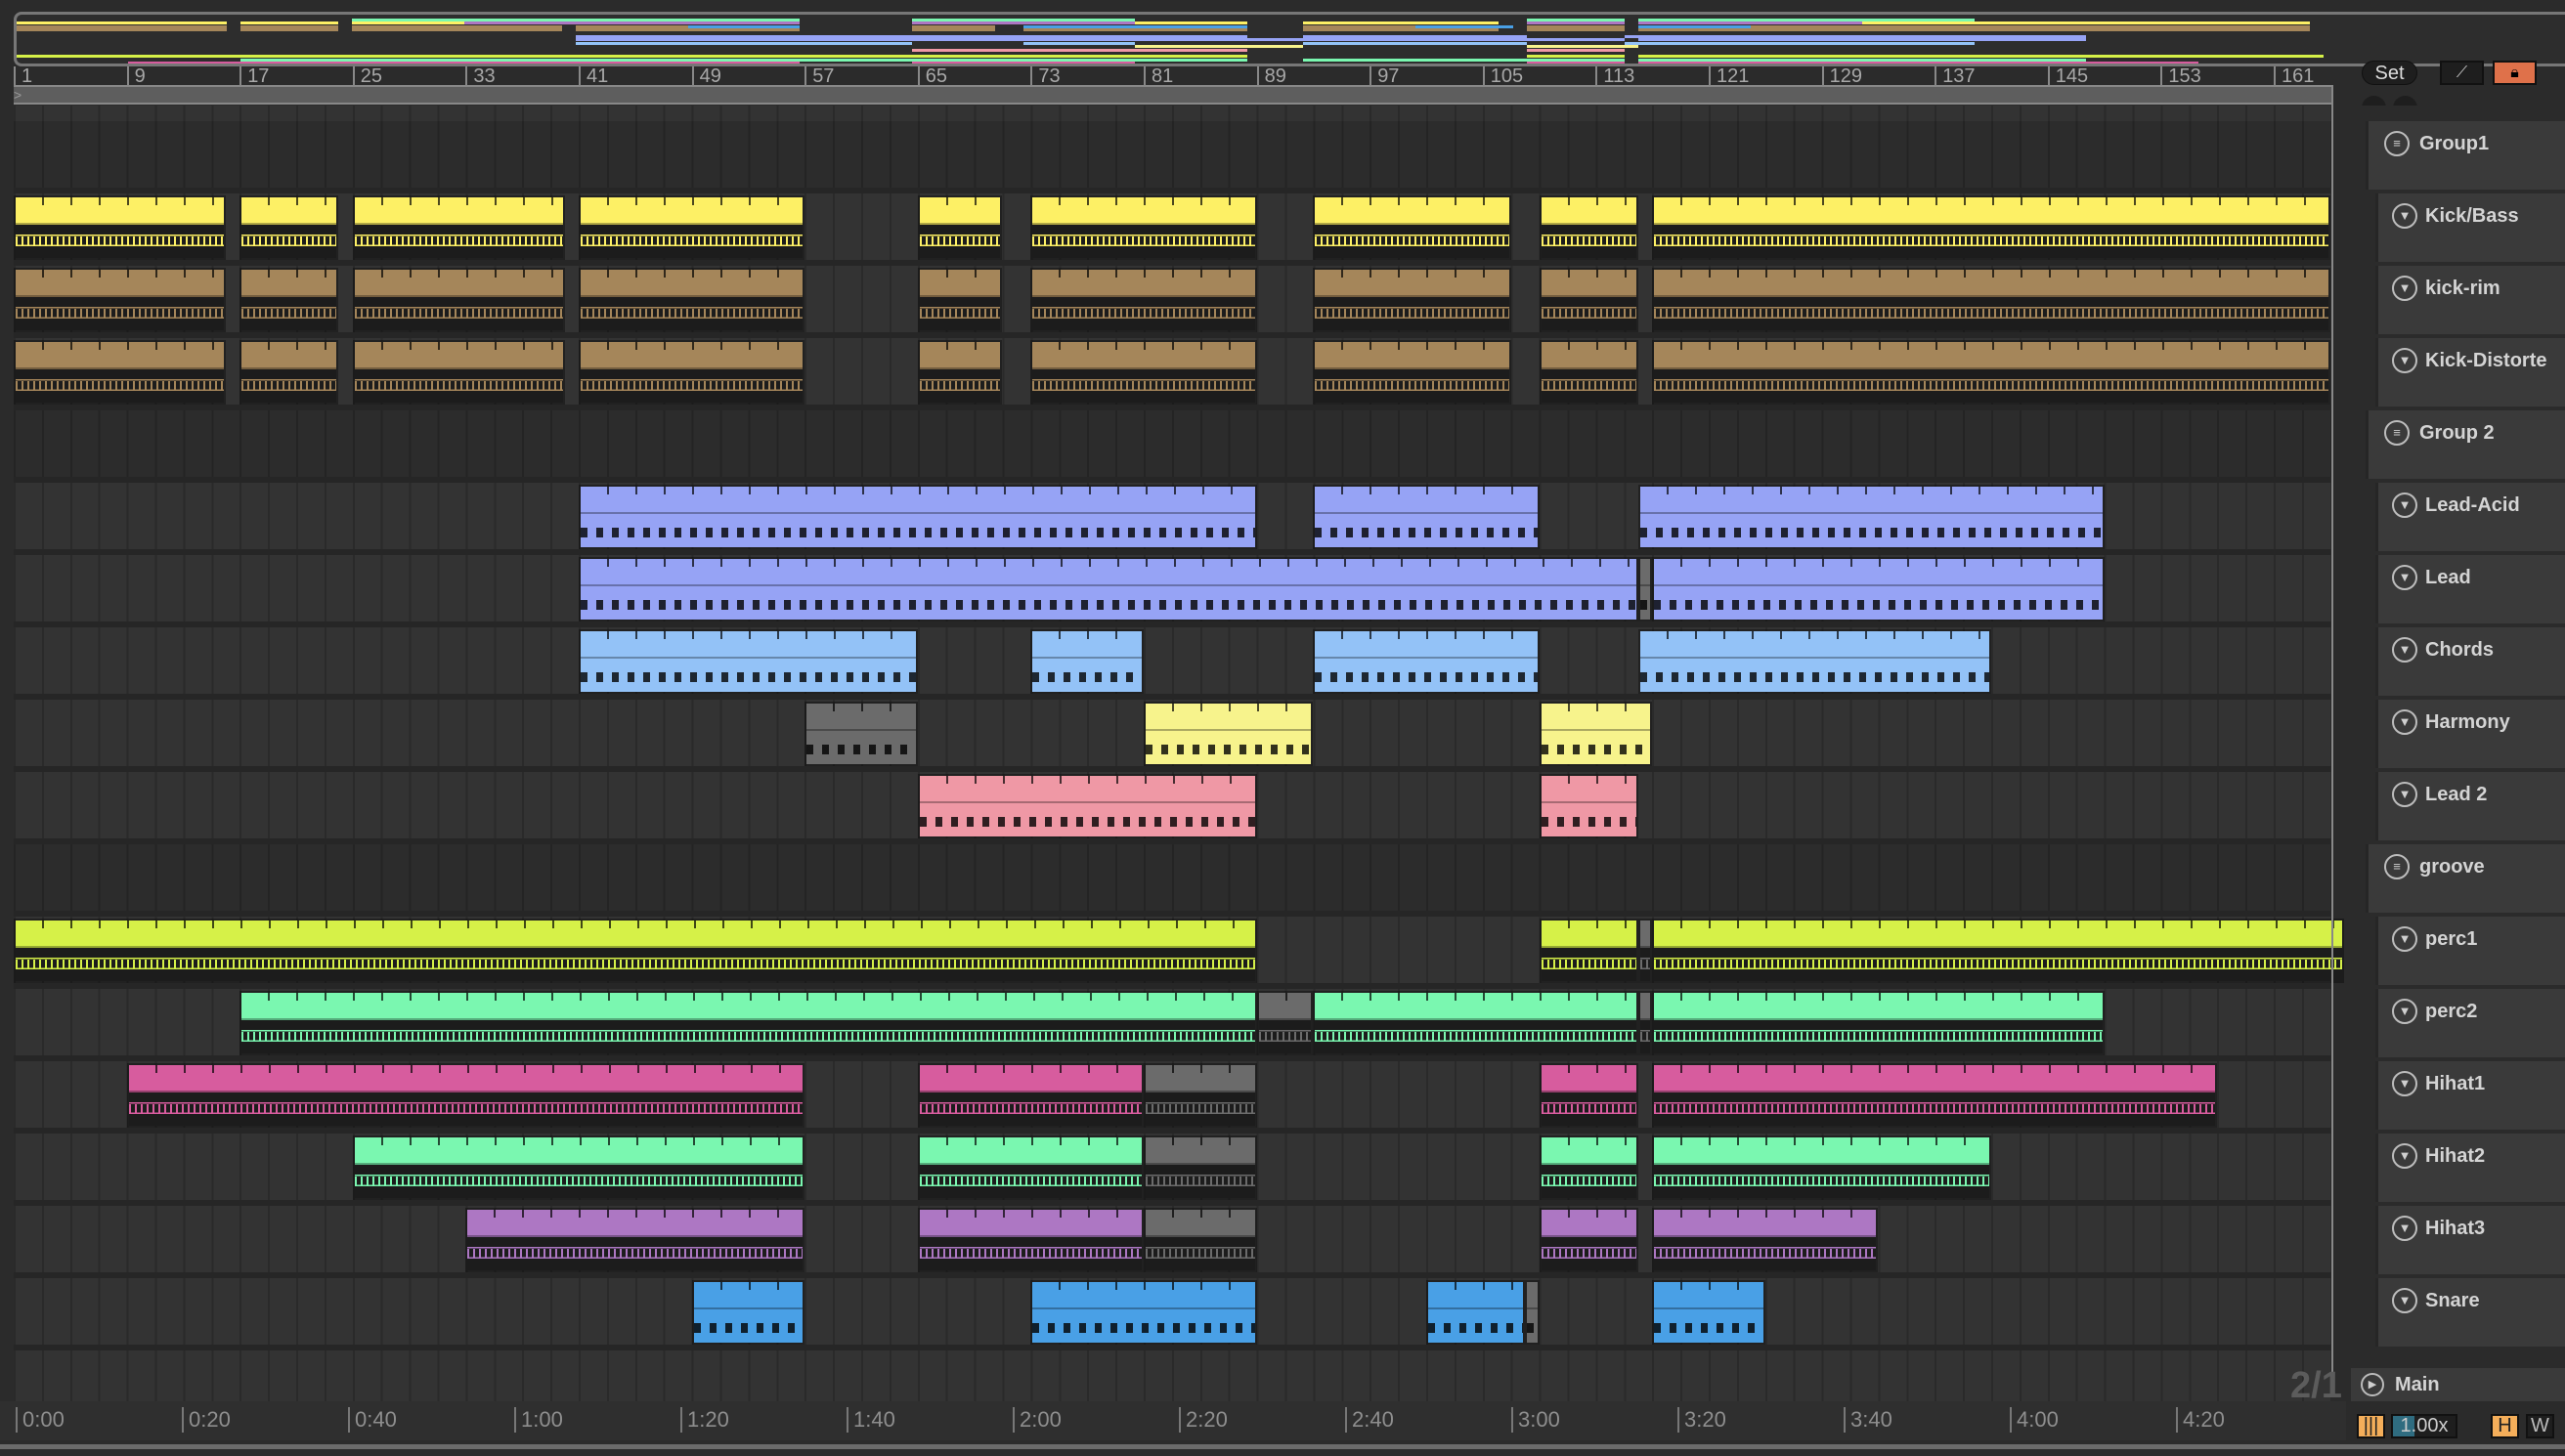 The image size is (2565, 1456). What do you see at coordinates (2465, 155) in the screenshot?
I see `track-header: ≡ Group1` at bounding box center [2465, 155].